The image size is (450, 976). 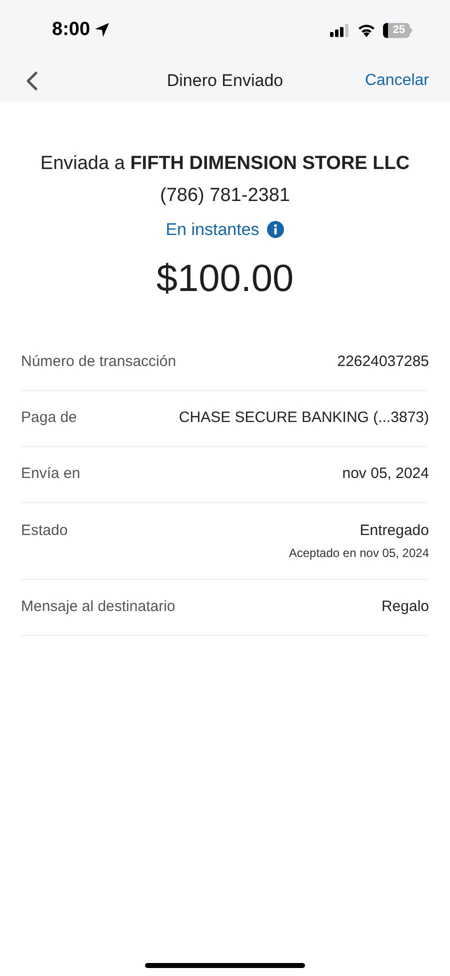 I want to click on status-time: 8:00, so click(x=71, y=30).